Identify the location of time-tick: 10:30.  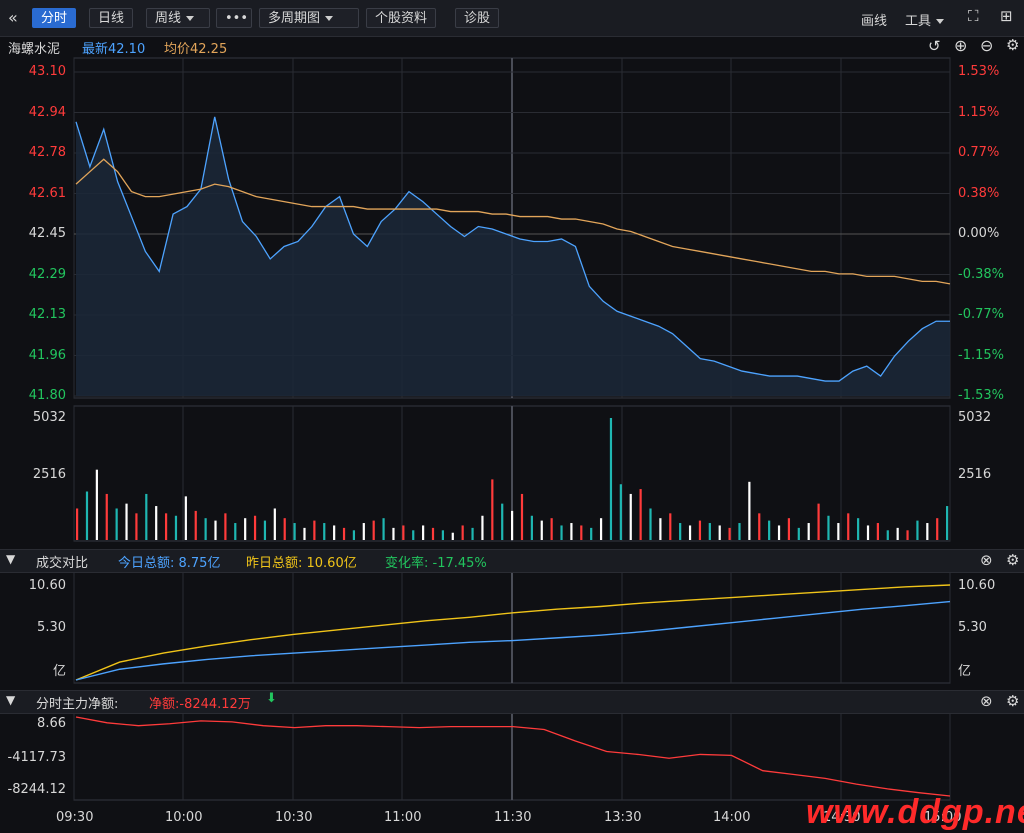
(294, 817).